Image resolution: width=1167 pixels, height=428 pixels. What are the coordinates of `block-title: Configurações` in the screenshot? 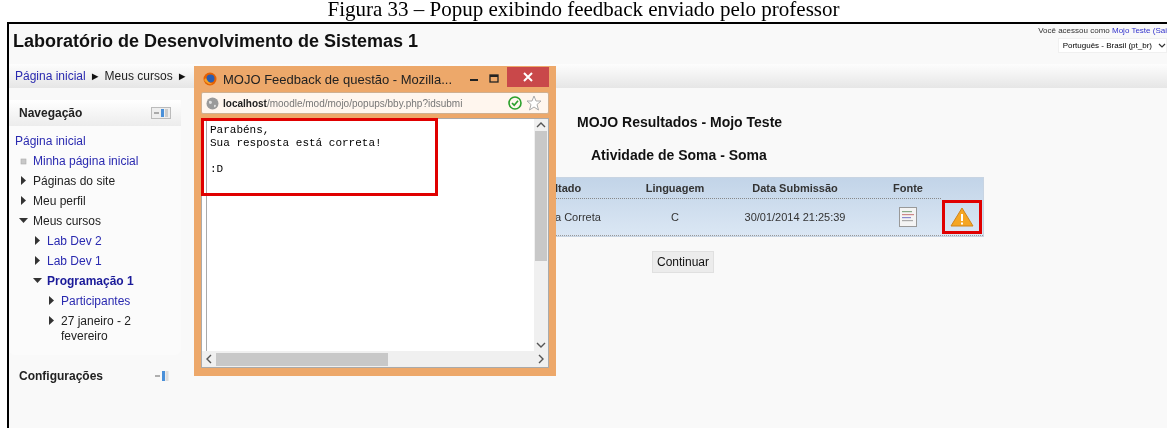 It's located at (61, 376).